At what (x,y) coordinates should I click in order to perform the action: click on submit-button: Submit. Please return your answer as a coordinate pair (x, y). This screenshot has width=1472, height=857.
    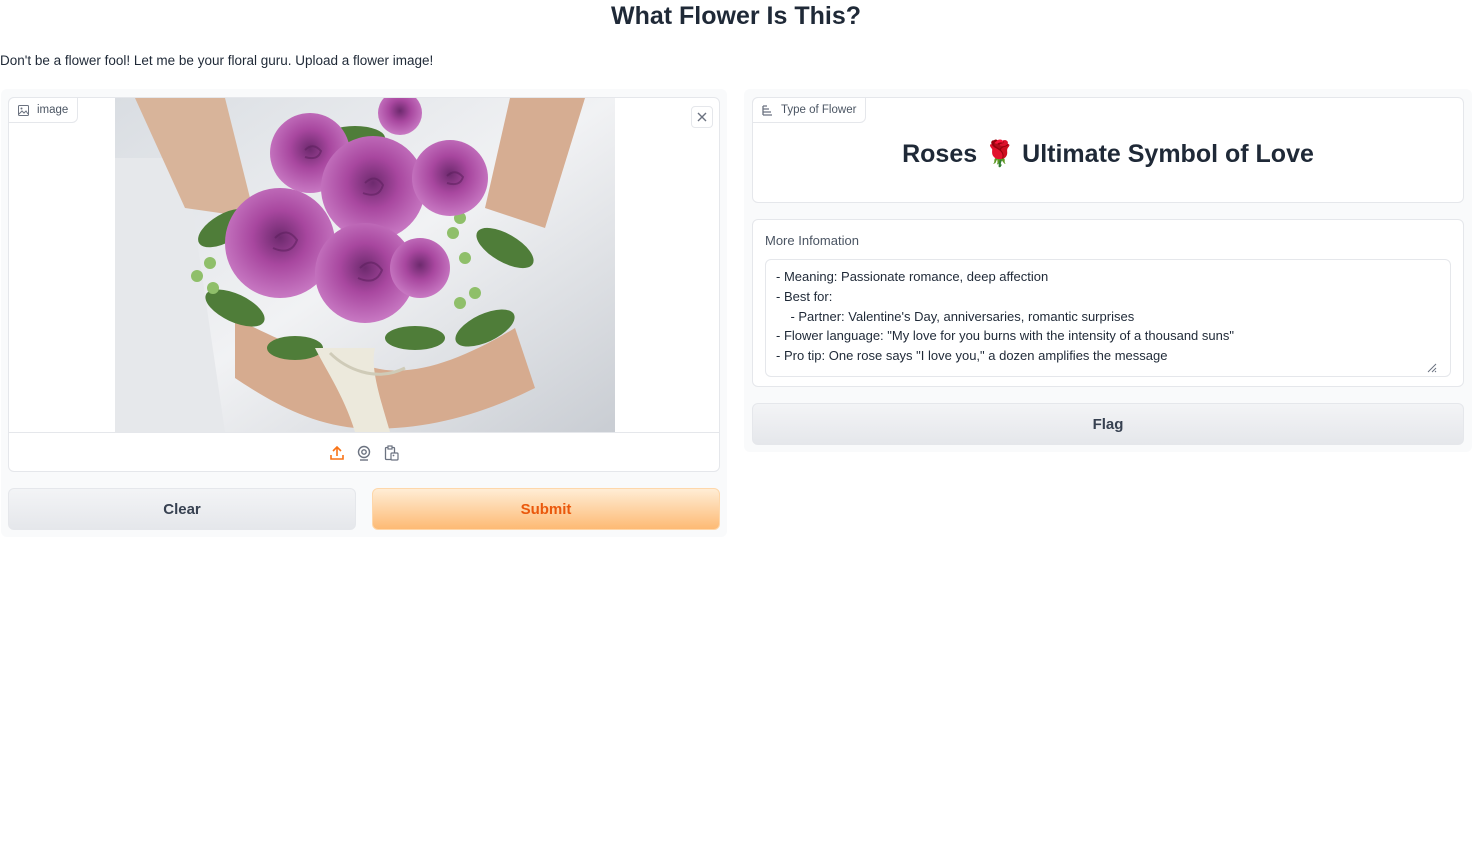
    Looking at the image, I should click on (546, 509).